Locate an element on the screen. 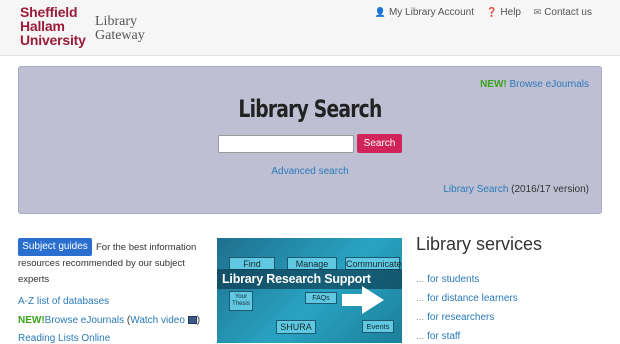  service-item: ... for distance learners is located at coordinates (467, 298).